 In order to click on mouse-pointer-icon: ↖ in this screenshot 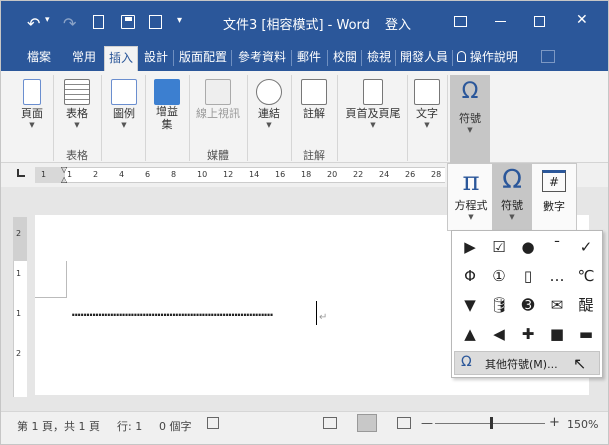, I will do `click(580, 363)`.